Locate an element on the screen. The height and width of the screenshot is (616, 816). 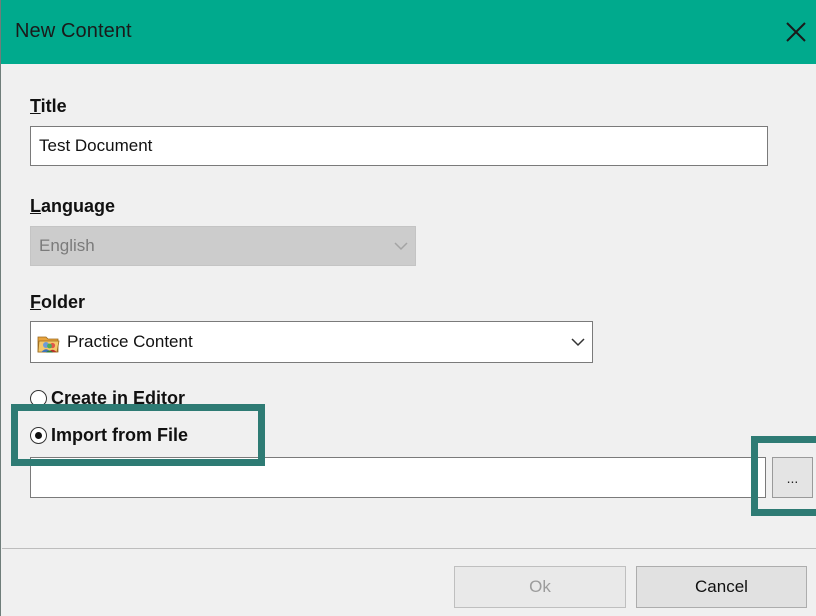
folder-label: Folder is located at coordinates (57, 302).